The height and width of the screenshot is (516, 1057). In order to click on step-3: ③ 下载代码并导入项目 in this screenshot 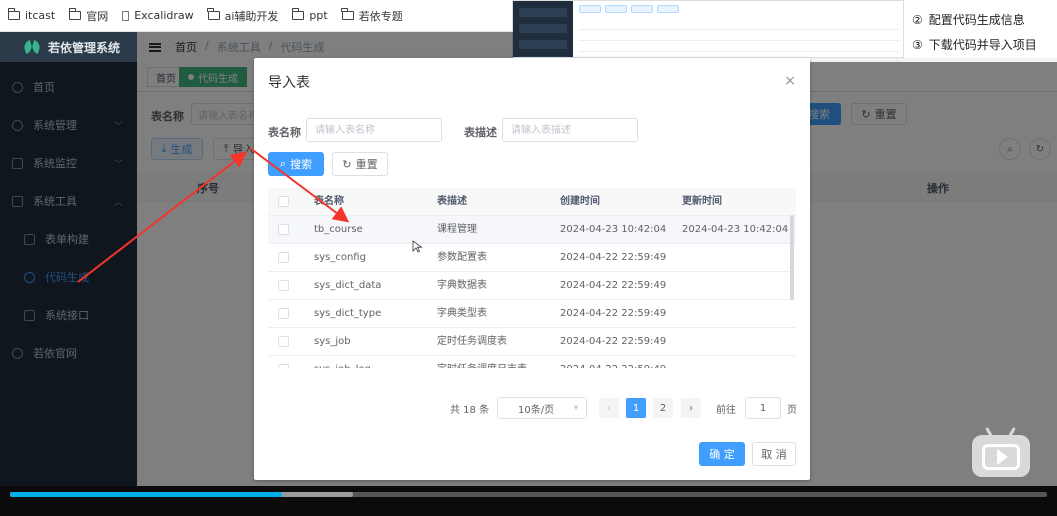, I will do `click(974, 45)`.